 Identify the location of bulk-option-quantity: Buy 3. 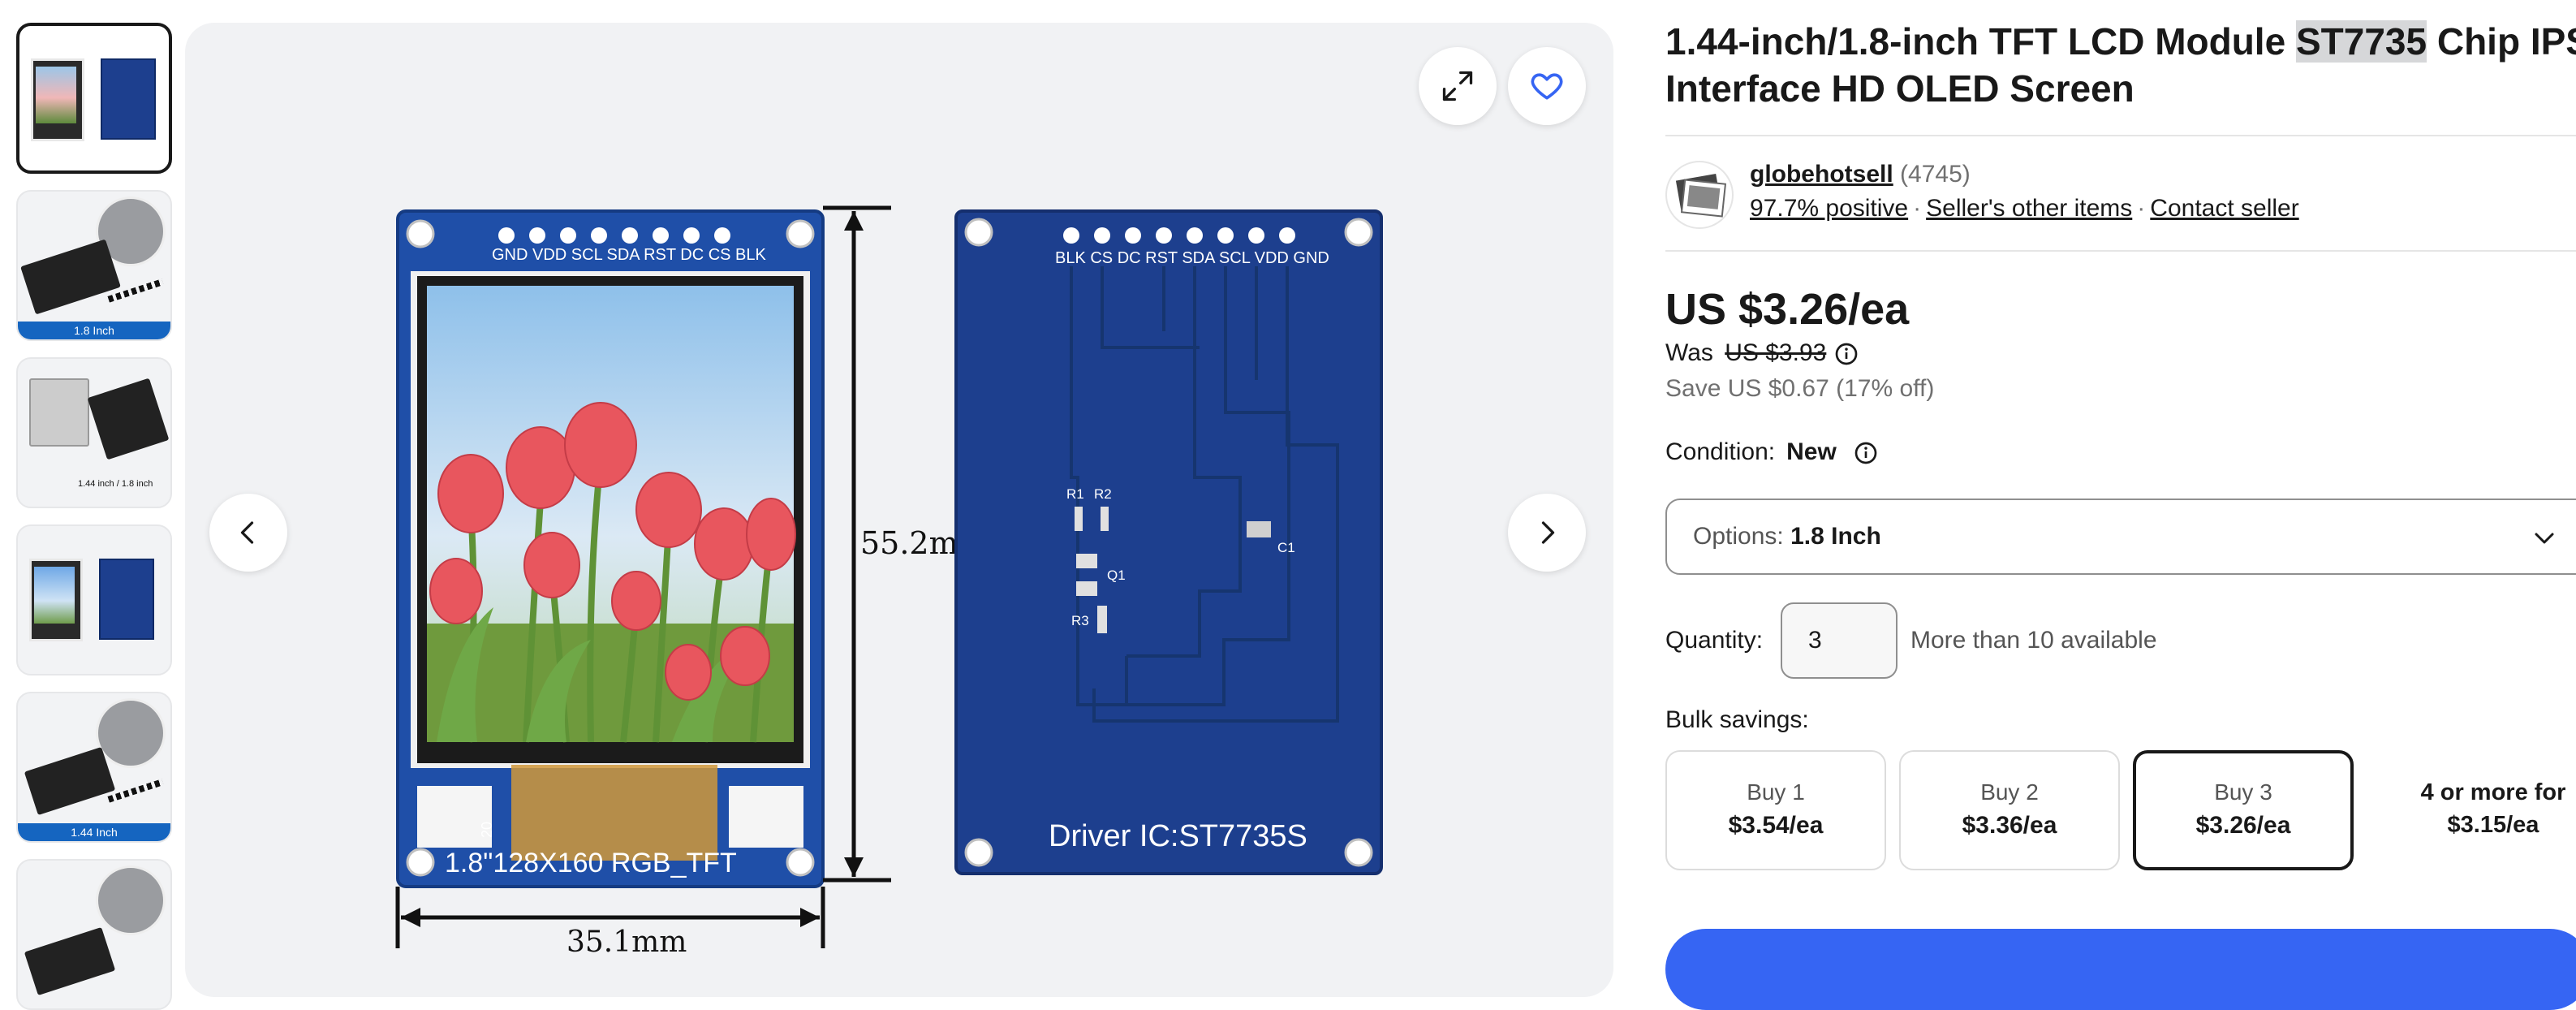
(2243, 792).